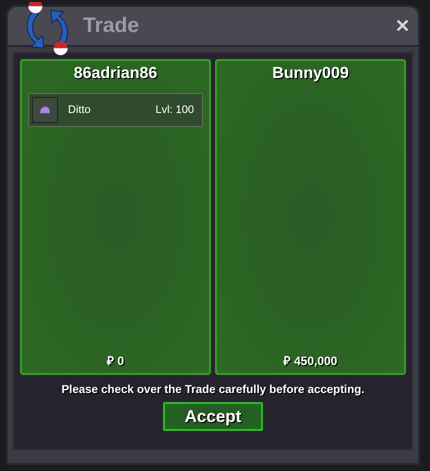 Image resolution: width=430 pixels, height=471 pixels. What do you see at coordinates (115, 74) in the screenshot?
I see `player-name: 86adrian86` at bounding box center [115, 74].